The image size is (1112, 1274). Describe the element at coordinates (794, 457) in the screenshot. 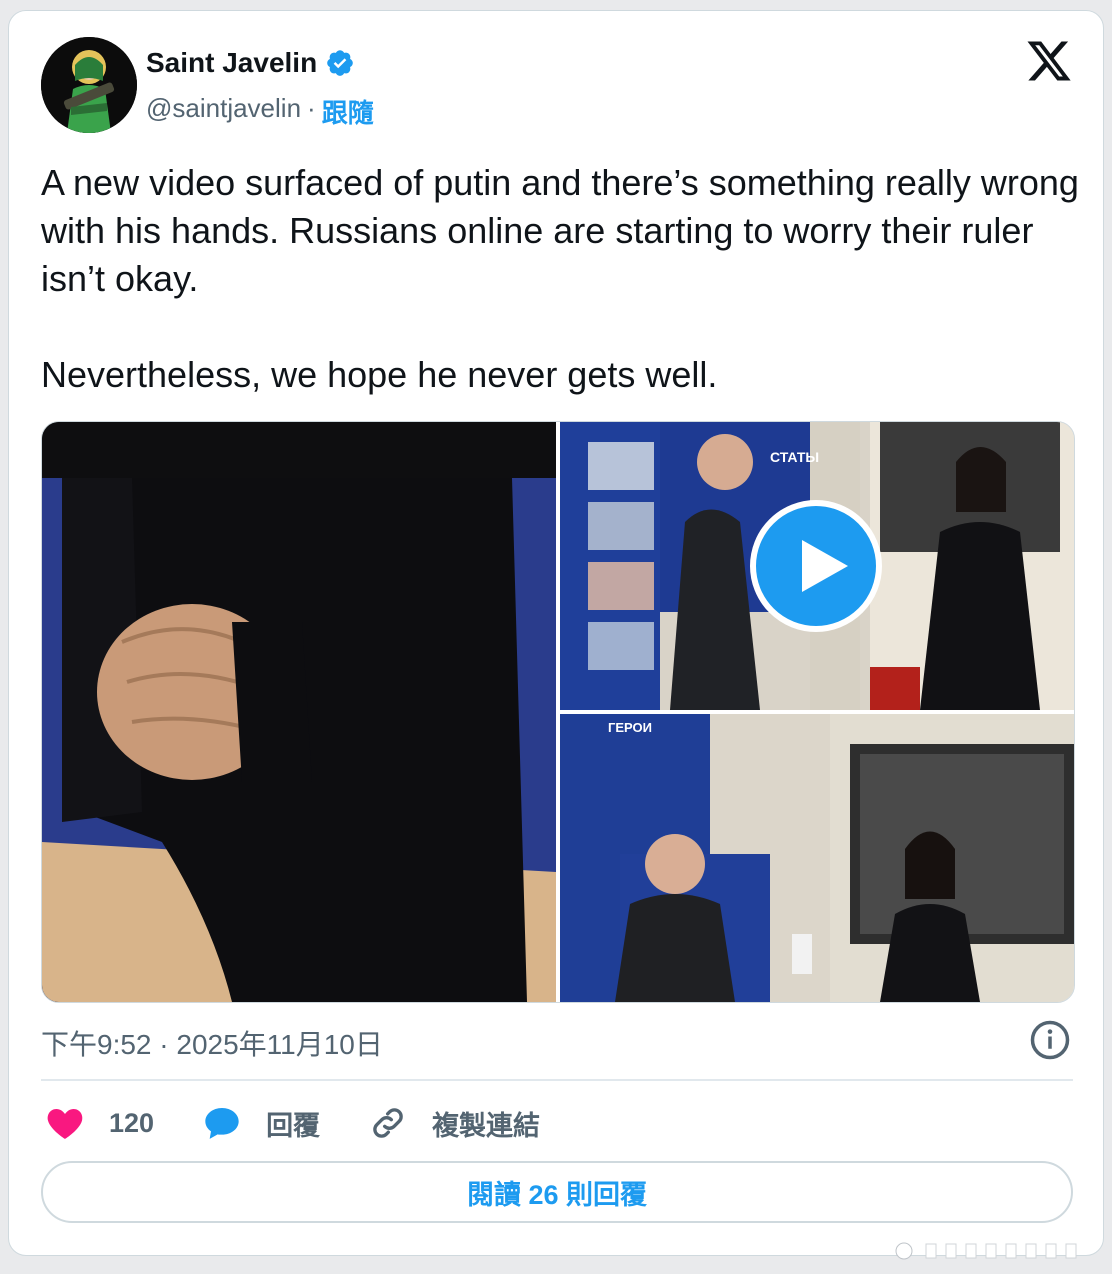

I see `poster-text-top: СТАТЫ` at that location.